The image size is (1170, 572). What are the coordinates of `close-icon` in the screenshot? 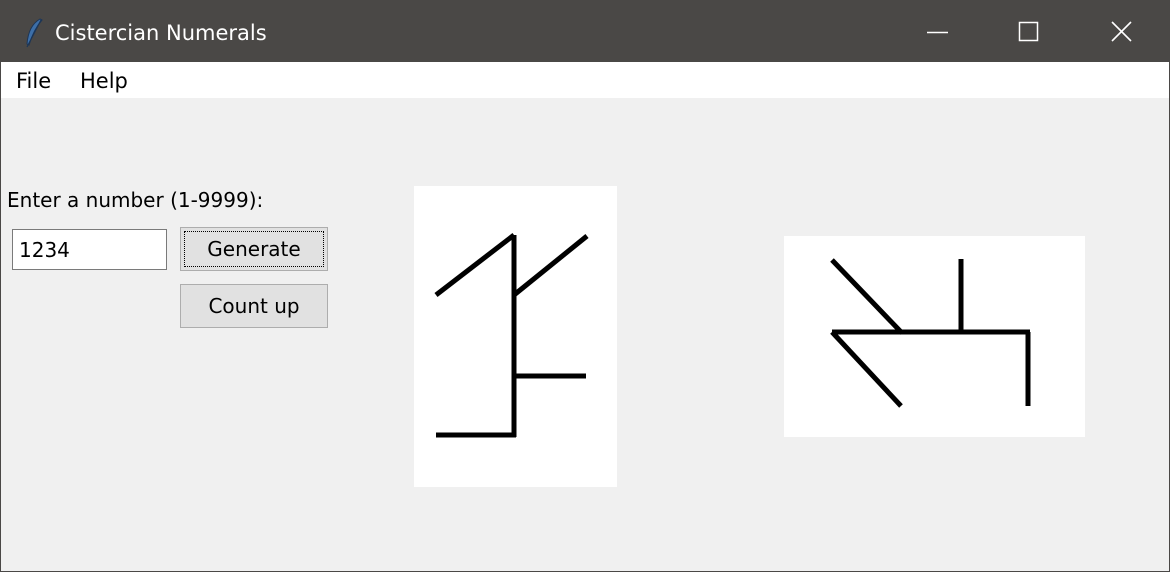 It's located at (1121, 31).